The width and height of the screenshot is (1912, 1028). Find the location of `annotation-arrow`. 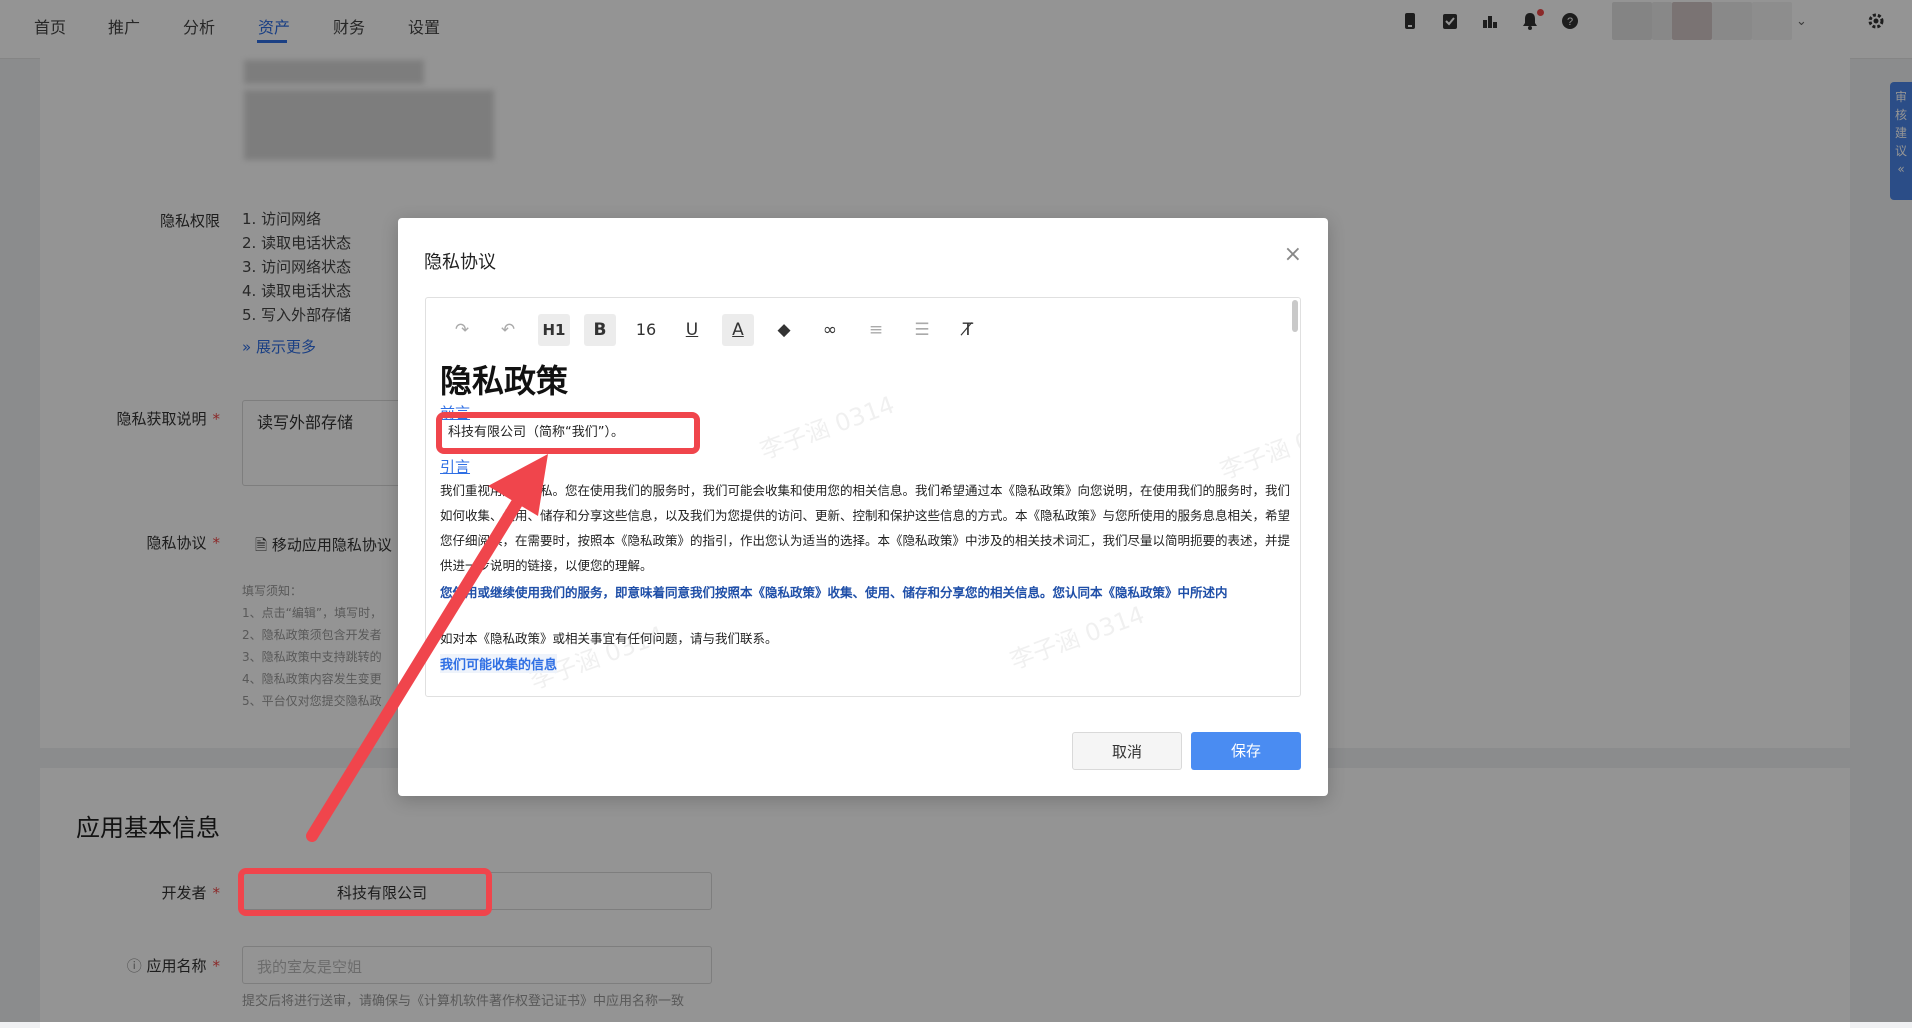

annotation-arrow is located at coordinates (427, 648).